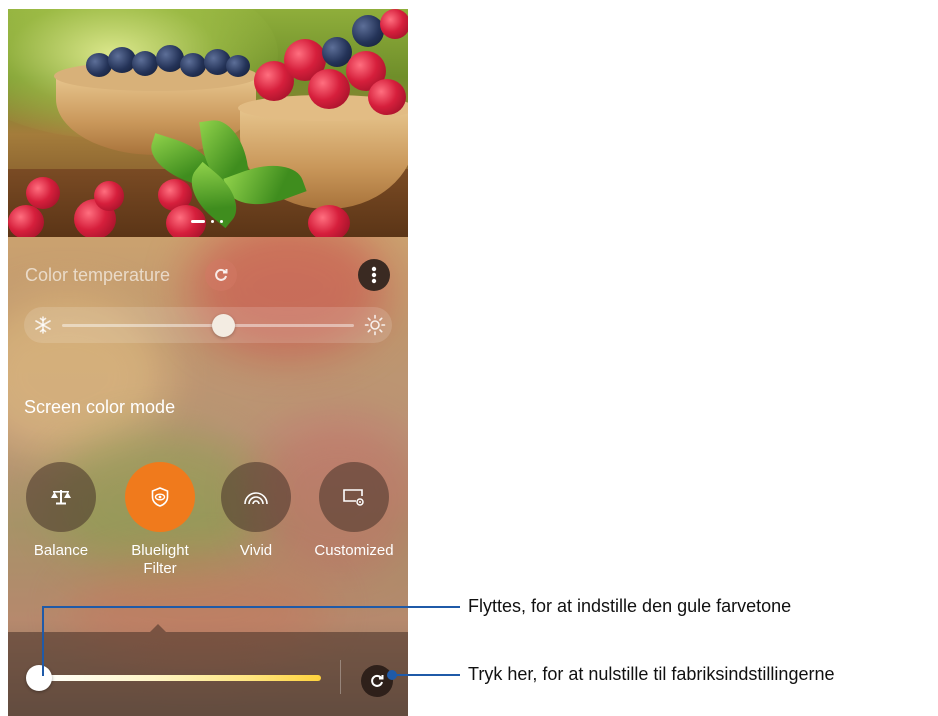  I want to click on mode-balance: Balance, so click(61, 511).